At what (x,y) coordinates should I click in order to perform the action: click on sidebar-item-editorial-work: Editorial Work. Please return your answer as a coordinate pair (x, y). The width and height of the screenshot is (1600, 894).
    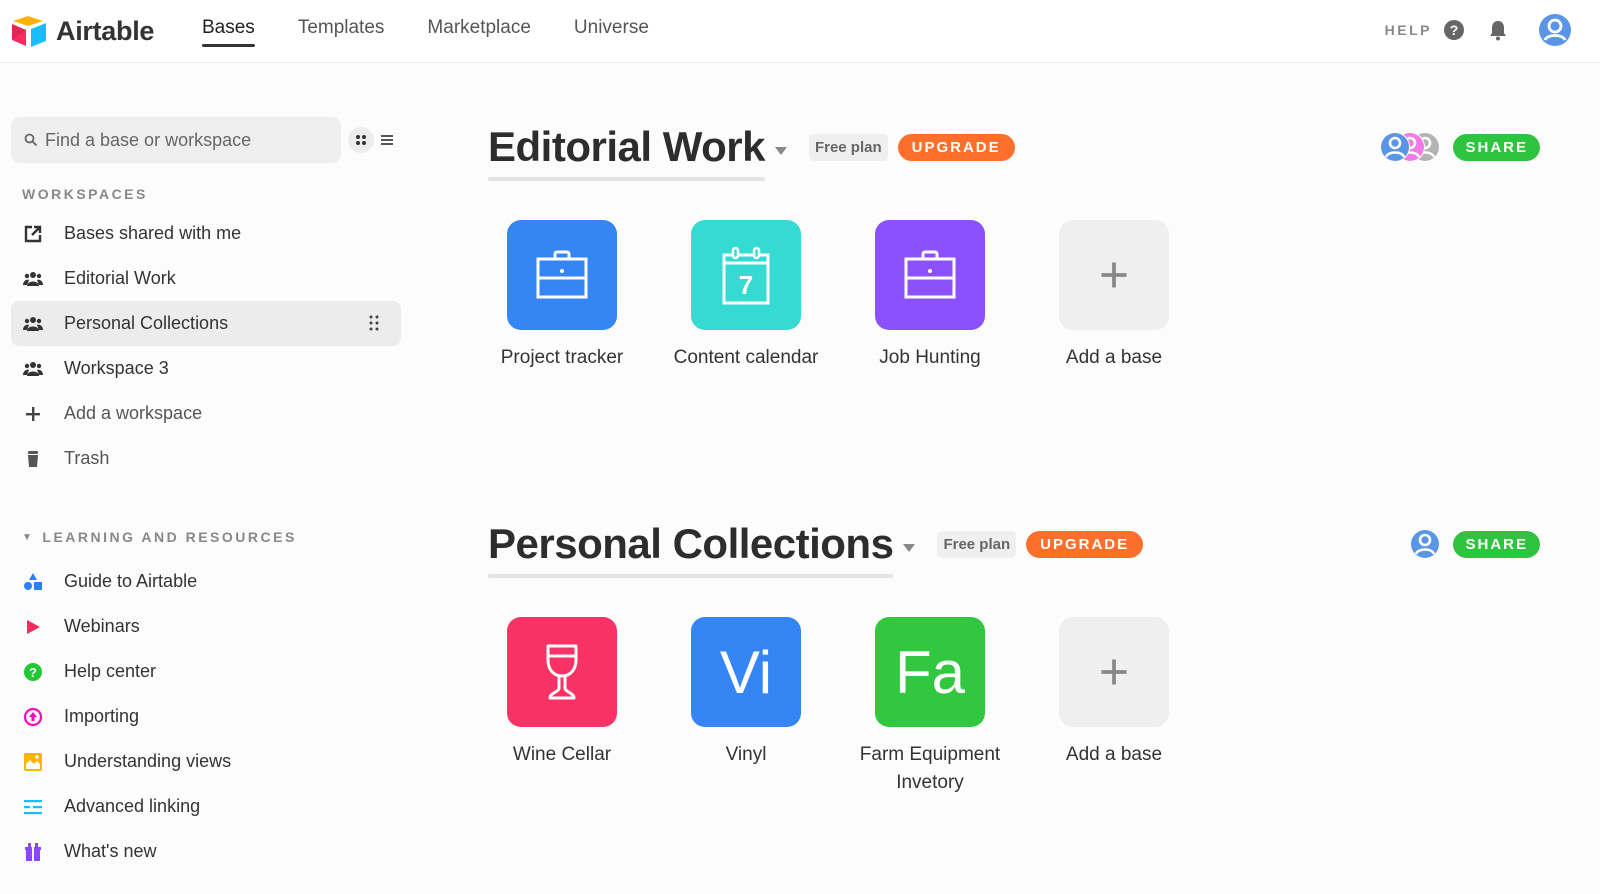
    Looking at the image, I should click on (206, 278).